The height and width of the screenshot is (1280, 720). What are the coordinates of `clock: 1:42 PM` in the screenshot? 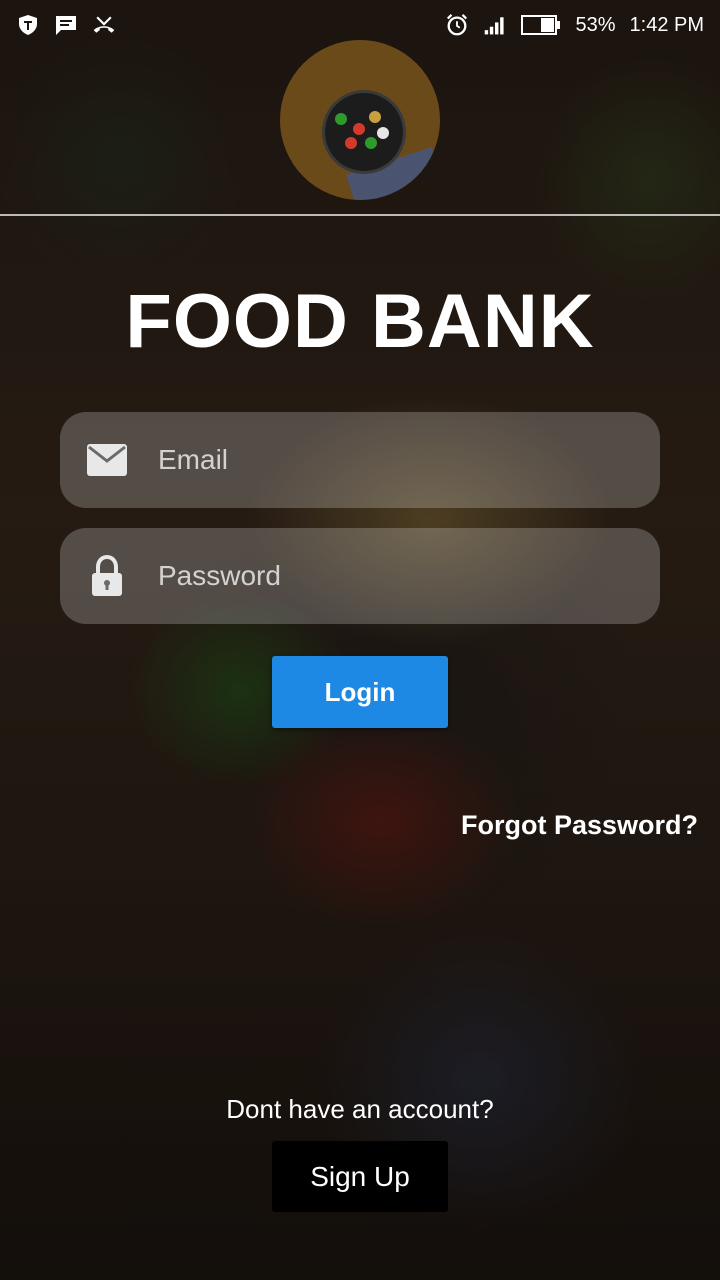 It's located at (666, 24).